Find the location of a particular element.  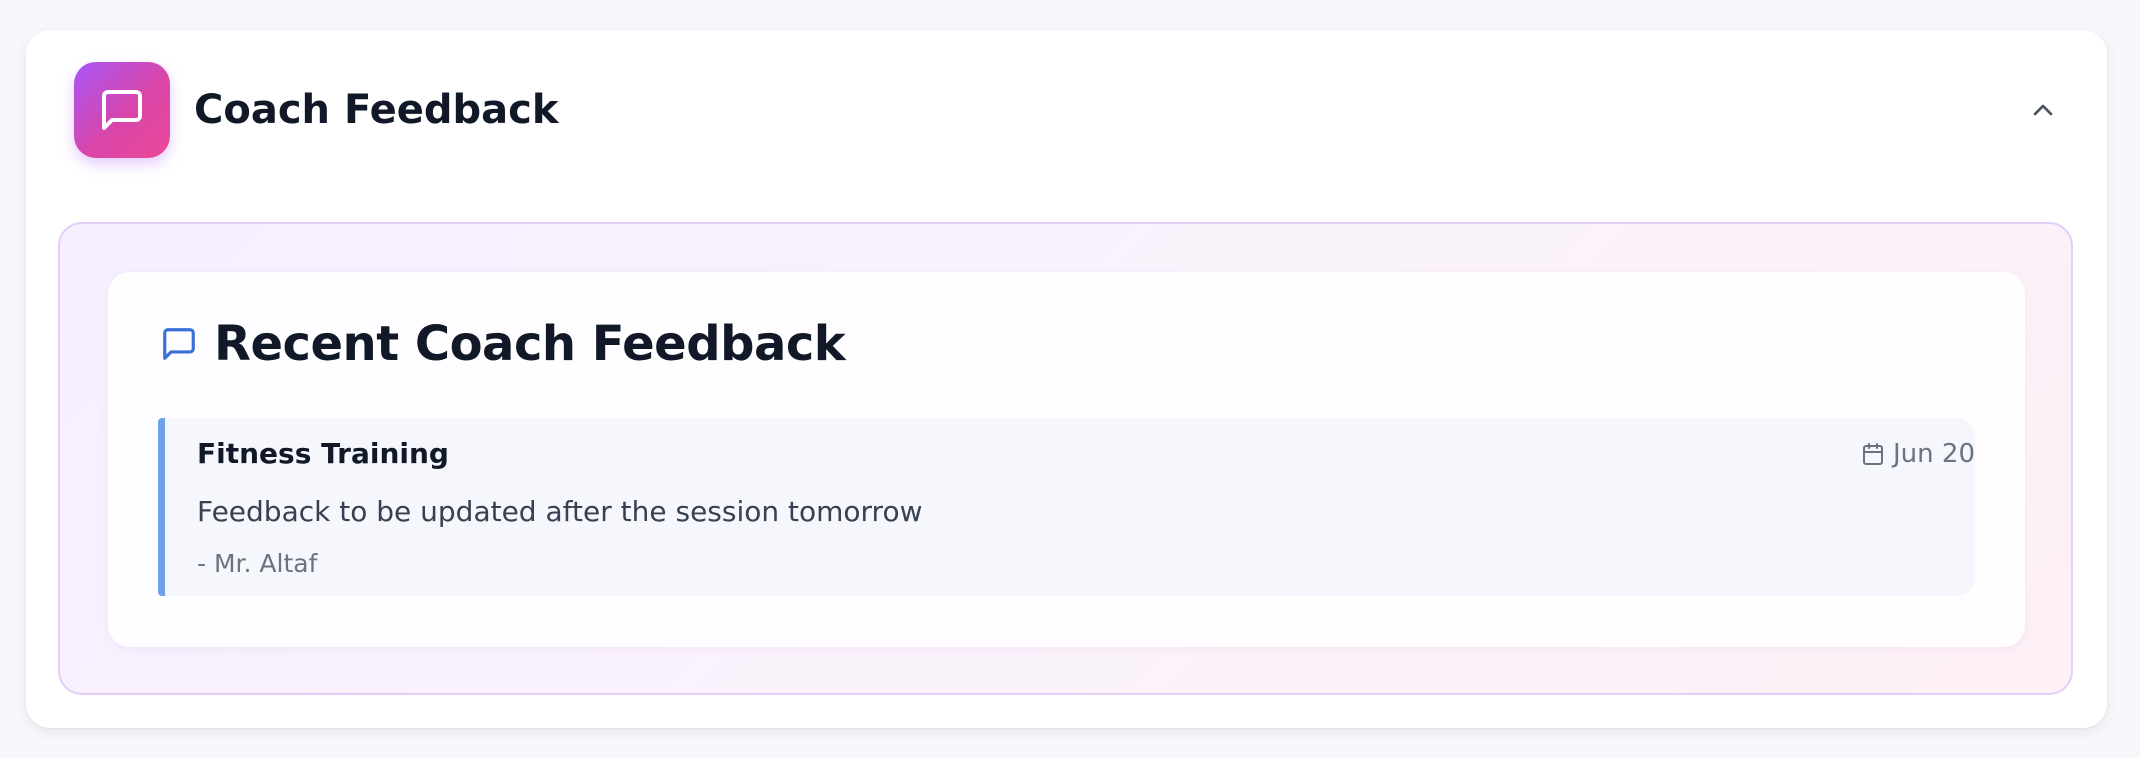

feedback-author: - Mr. Altaf is located at coordinates (257, 563).